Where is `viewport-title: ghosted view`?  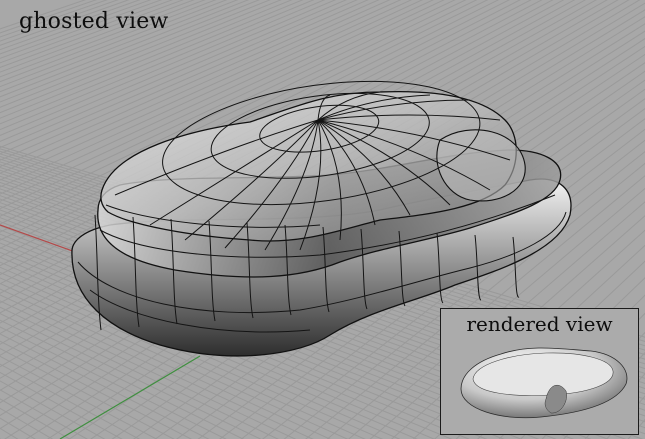 viewport-title: ghosted view is located at coordinates (94, 21).